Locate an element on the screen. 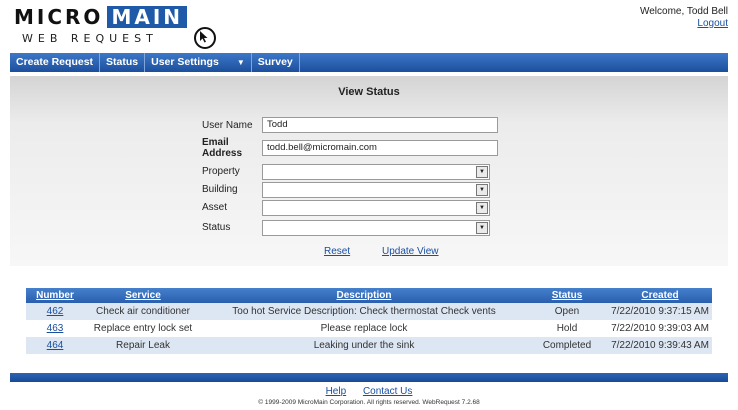  nav-user-settings: User Settings ▼ is located at coordinates (198, 62).